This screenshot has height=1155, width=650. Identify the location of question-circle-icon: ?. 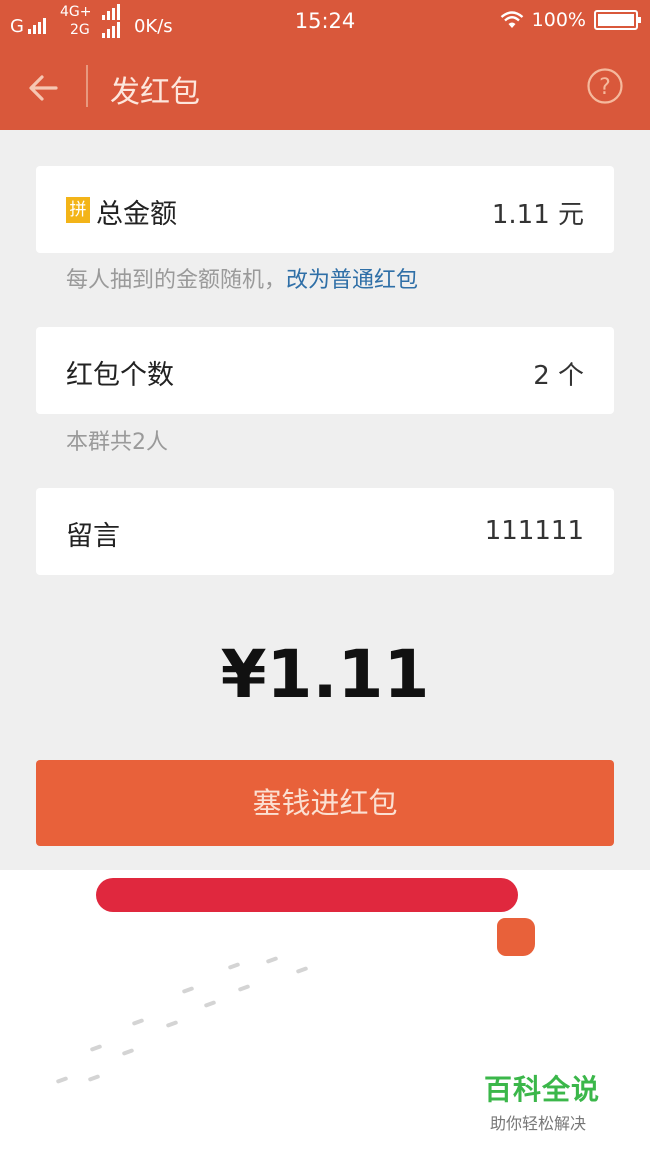
(605, 86).